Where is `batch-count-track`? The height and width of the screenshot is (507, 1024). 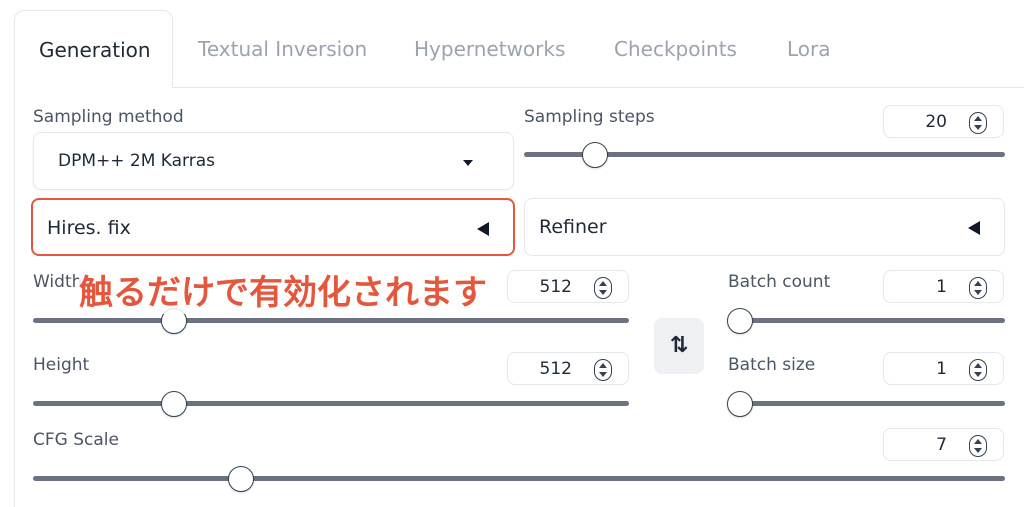 batch-count-track is located at coordinates (866, 320).